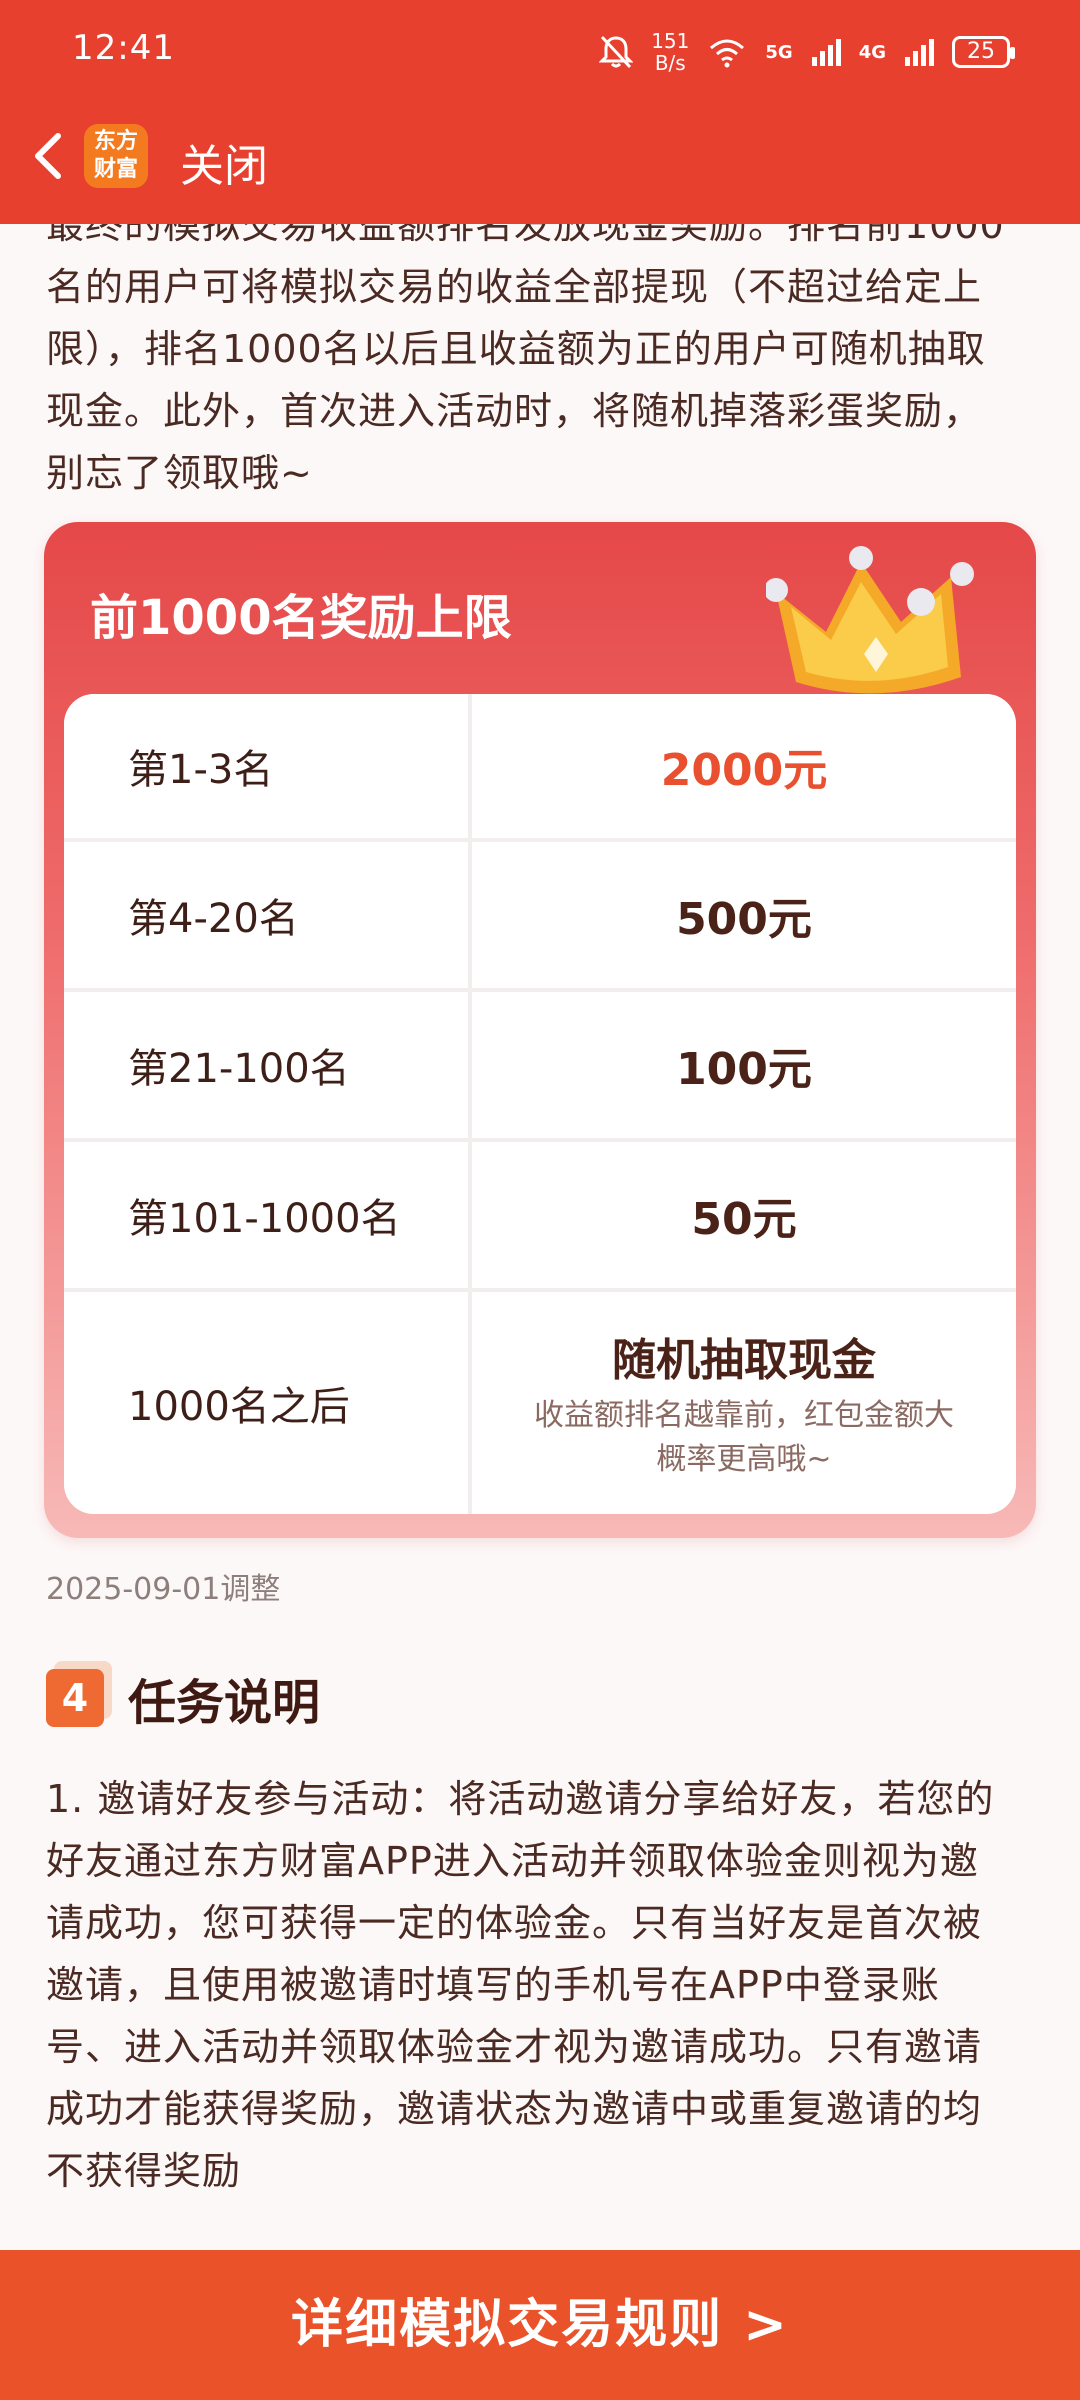  What do you see at coordinates (301, 618) in the screenshot?
I see `reward-card-title: 前1000名奖励上限` at bounding box center [301, 618].